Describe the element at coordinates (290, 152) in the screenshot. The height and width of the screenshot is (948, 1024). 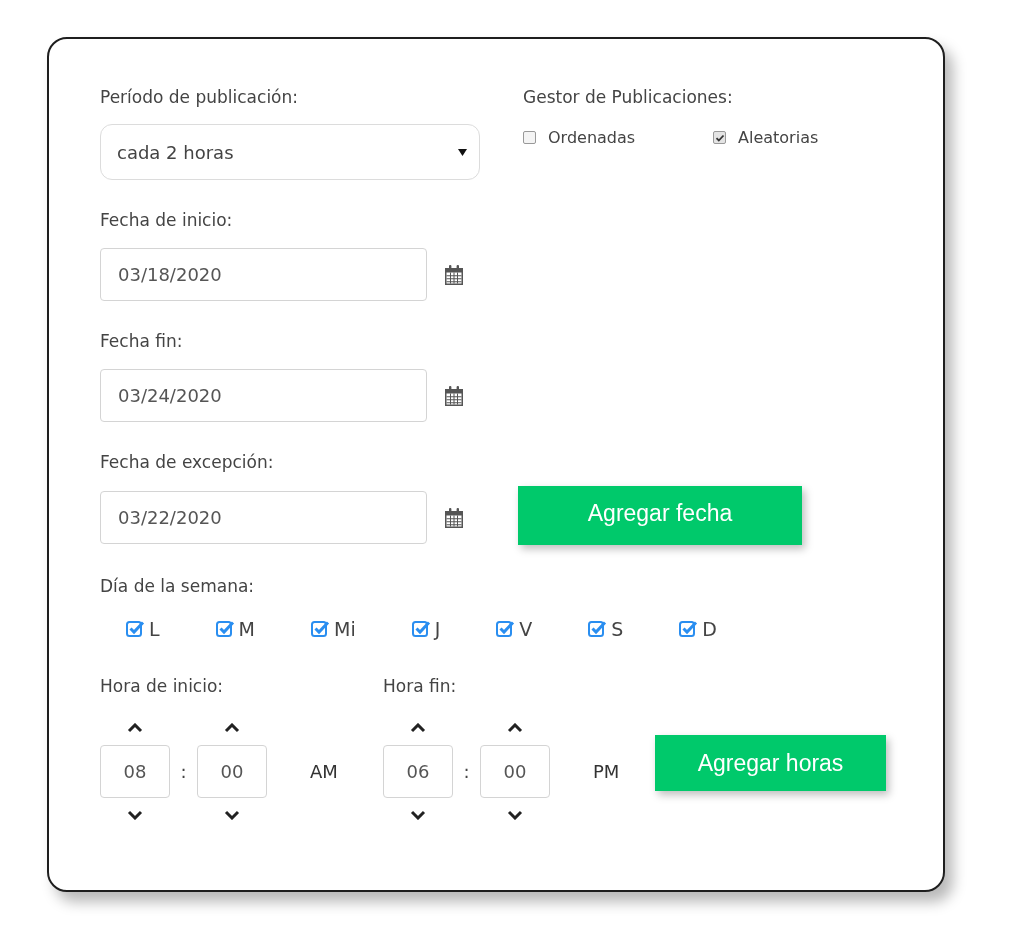
I see `period-select: cada 2 horas` at that location.